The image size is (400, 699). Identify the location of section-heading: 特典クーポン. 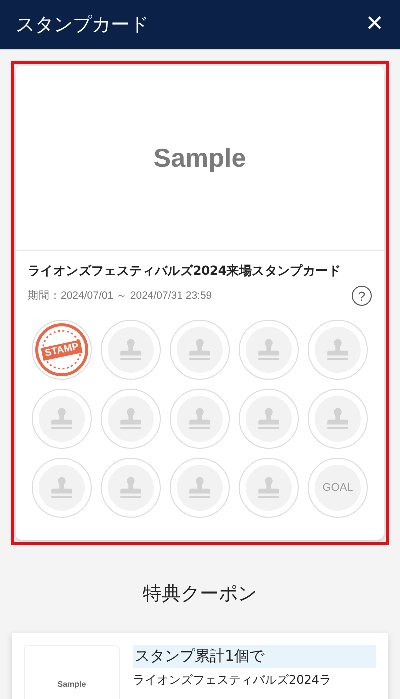
(200, 594).